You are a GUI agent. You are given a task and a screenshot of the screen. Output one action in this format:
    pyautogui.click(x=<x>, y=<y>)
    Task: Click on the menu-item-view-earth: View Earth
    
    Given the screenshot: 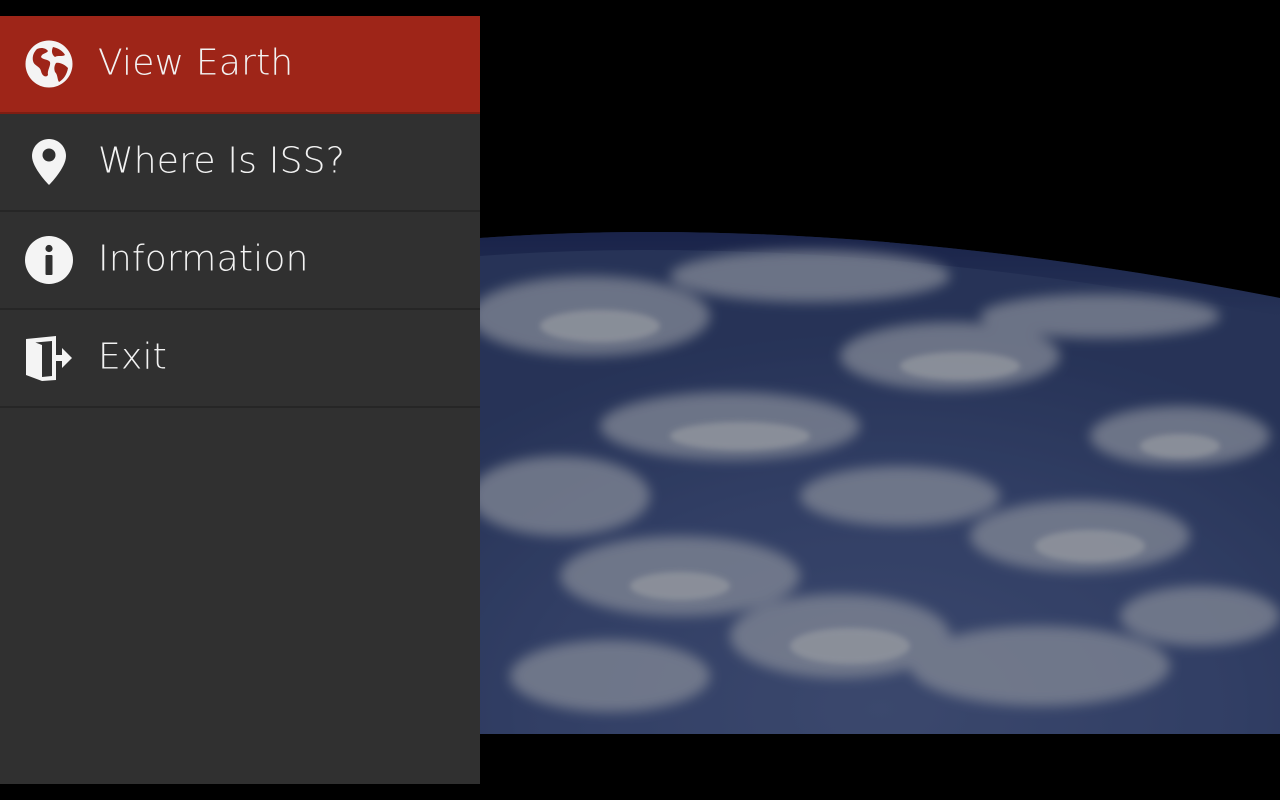 What is the action you would take?
    pyautogui.click(x=240, y=65)
    